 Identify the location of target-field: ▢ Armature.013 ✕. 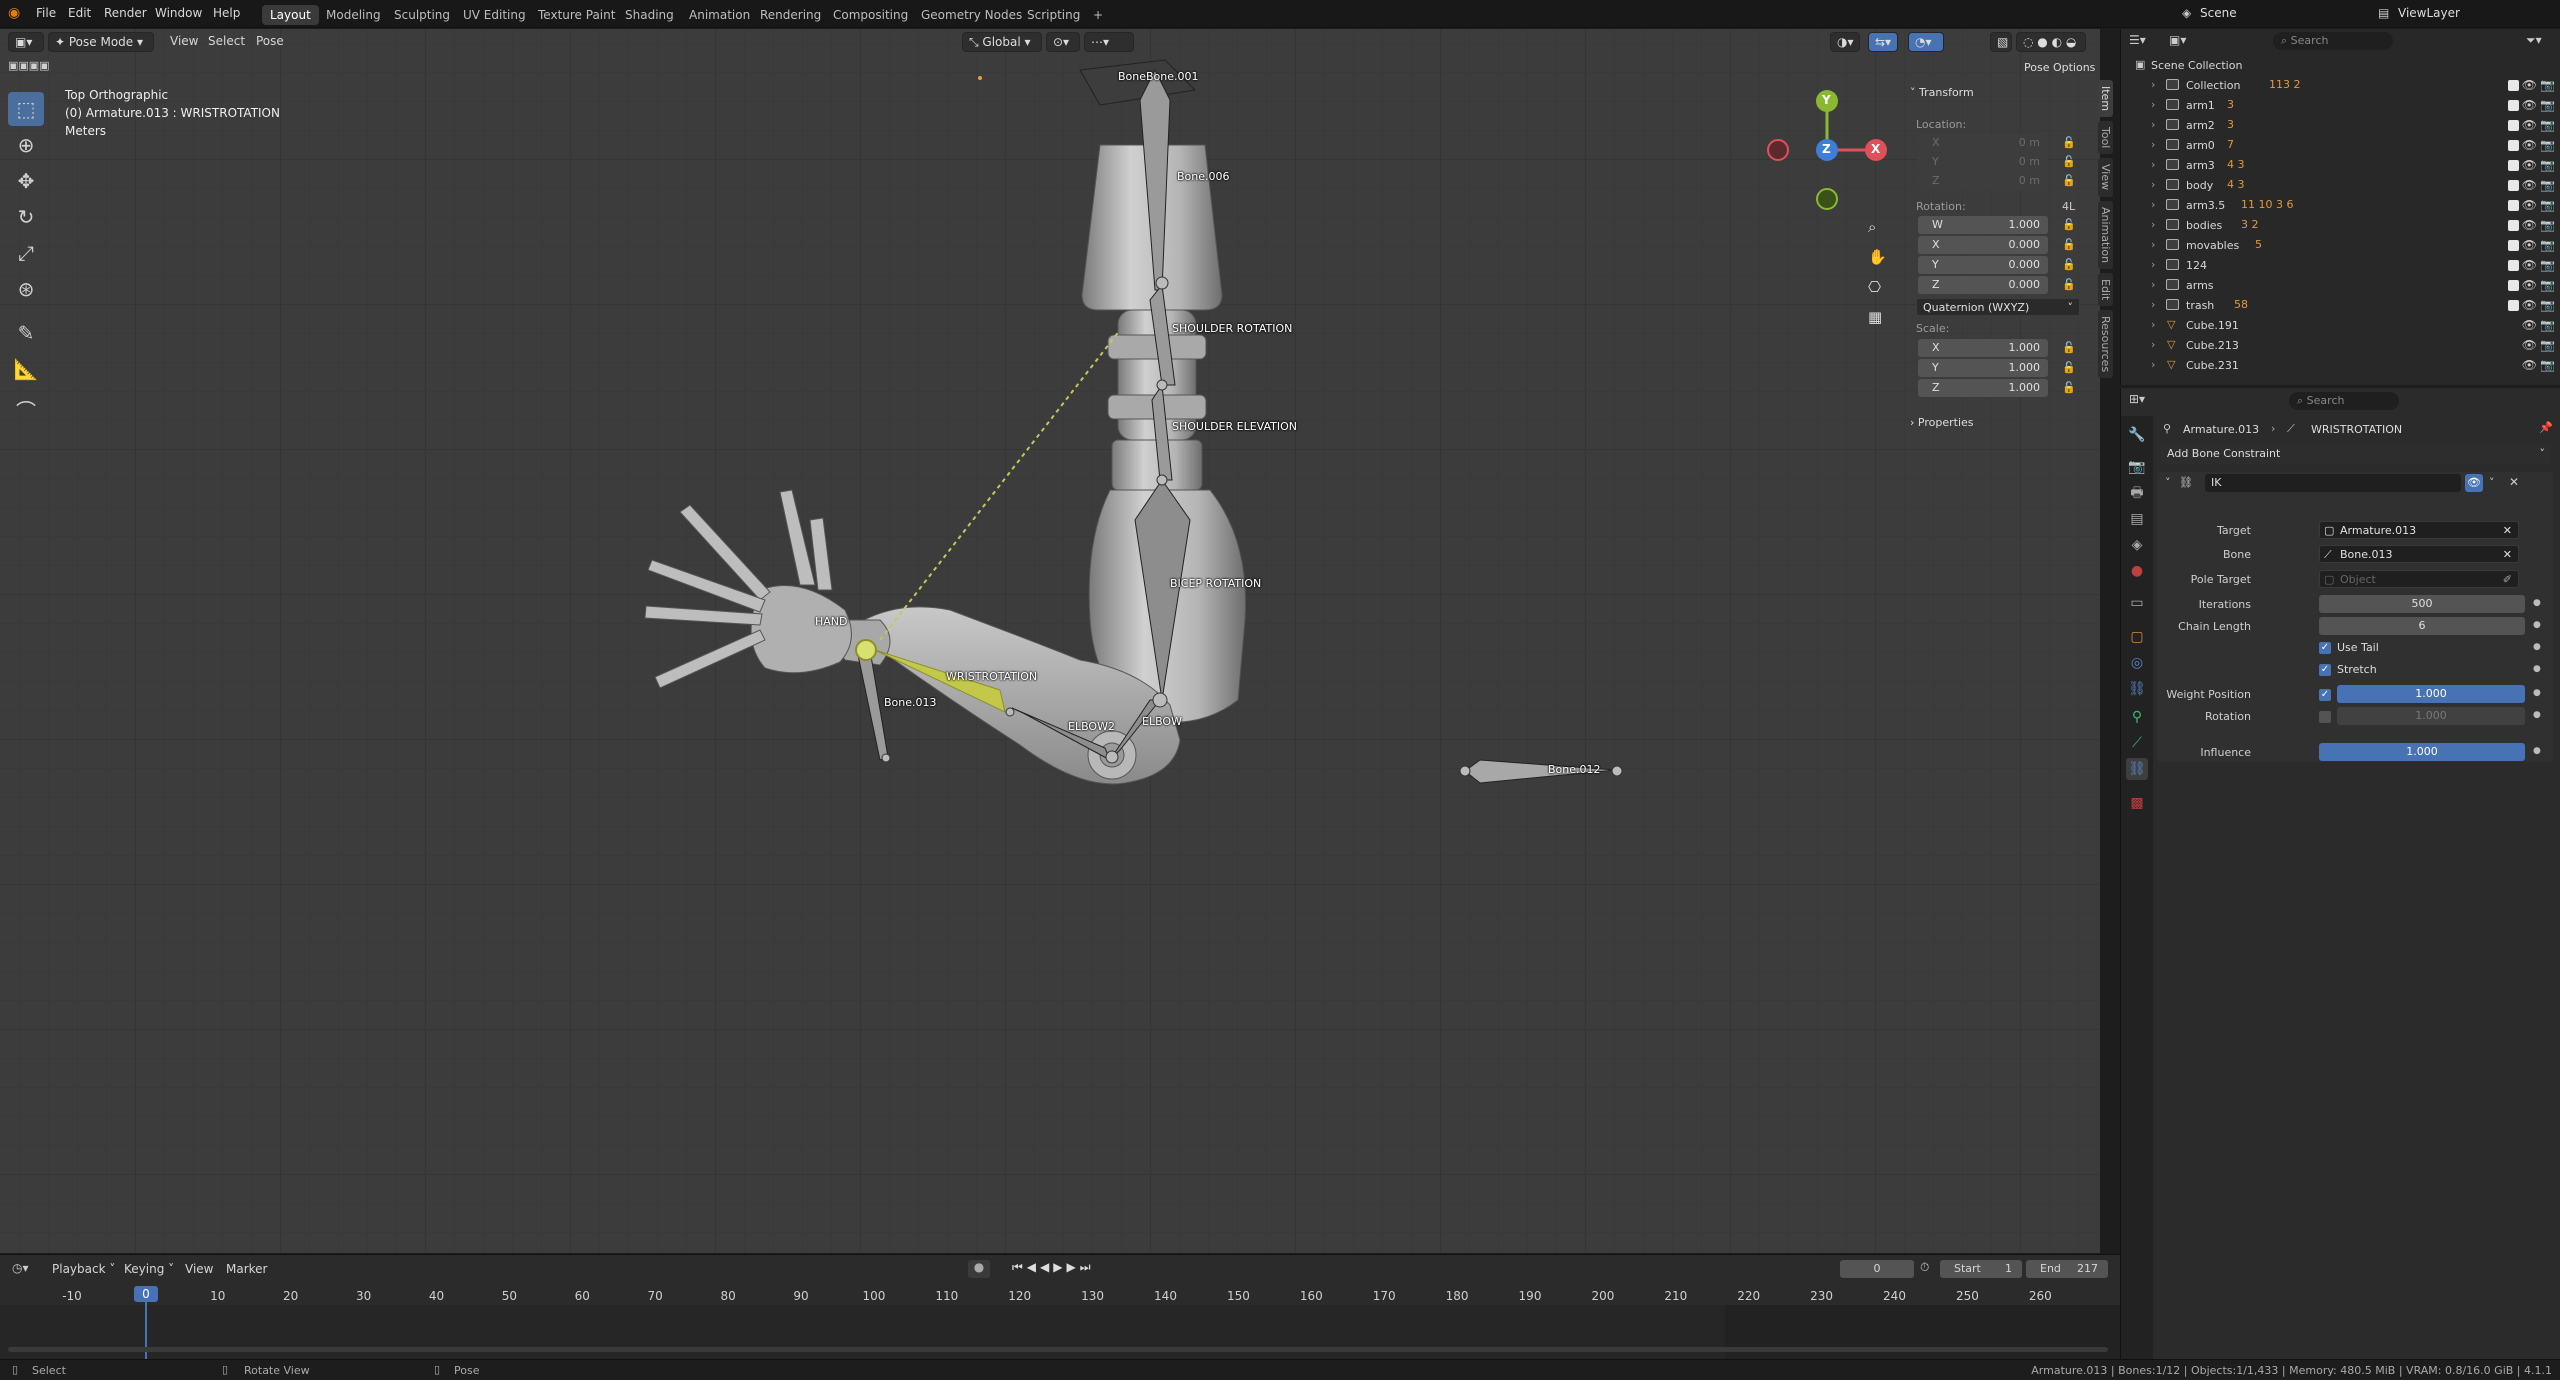
(2419, 530).